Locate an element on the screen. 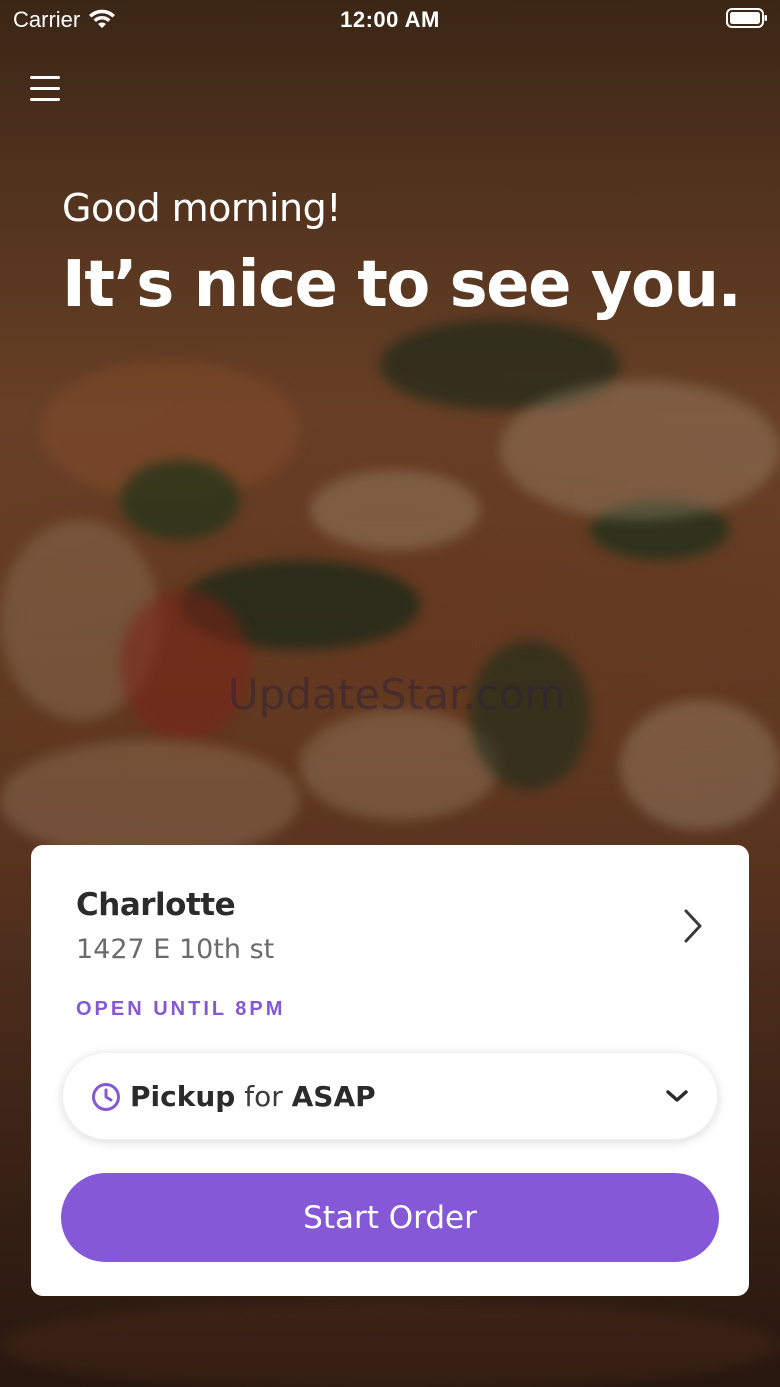  status-time: 12:00 AM is located at coordinates (390, 19).